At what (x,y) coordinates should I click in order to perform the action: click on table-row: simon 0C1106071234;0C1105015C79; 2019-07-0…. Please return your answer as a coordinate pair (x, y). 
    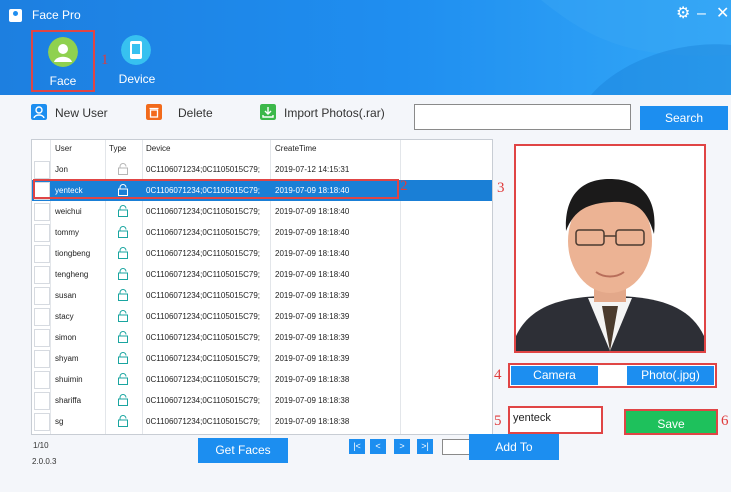
    Looking at the image, I should click on (262, 337).